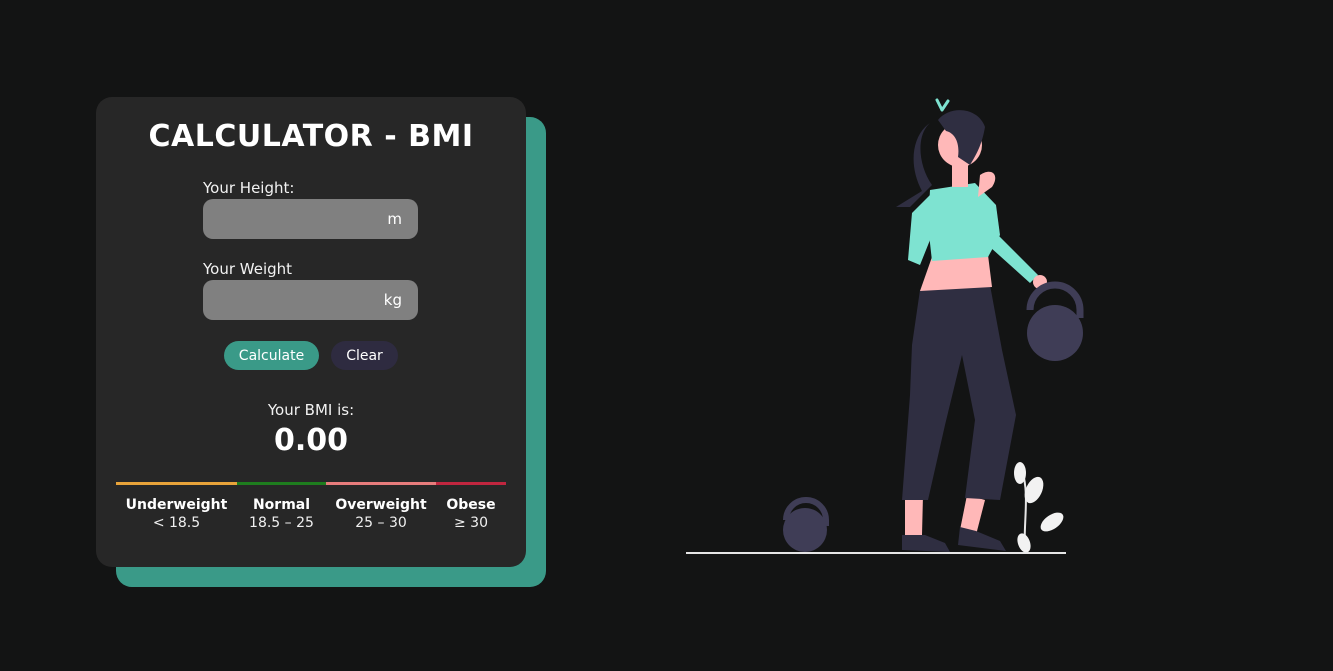  I want to click on category-normal-name: Normal, so click(281, 505).